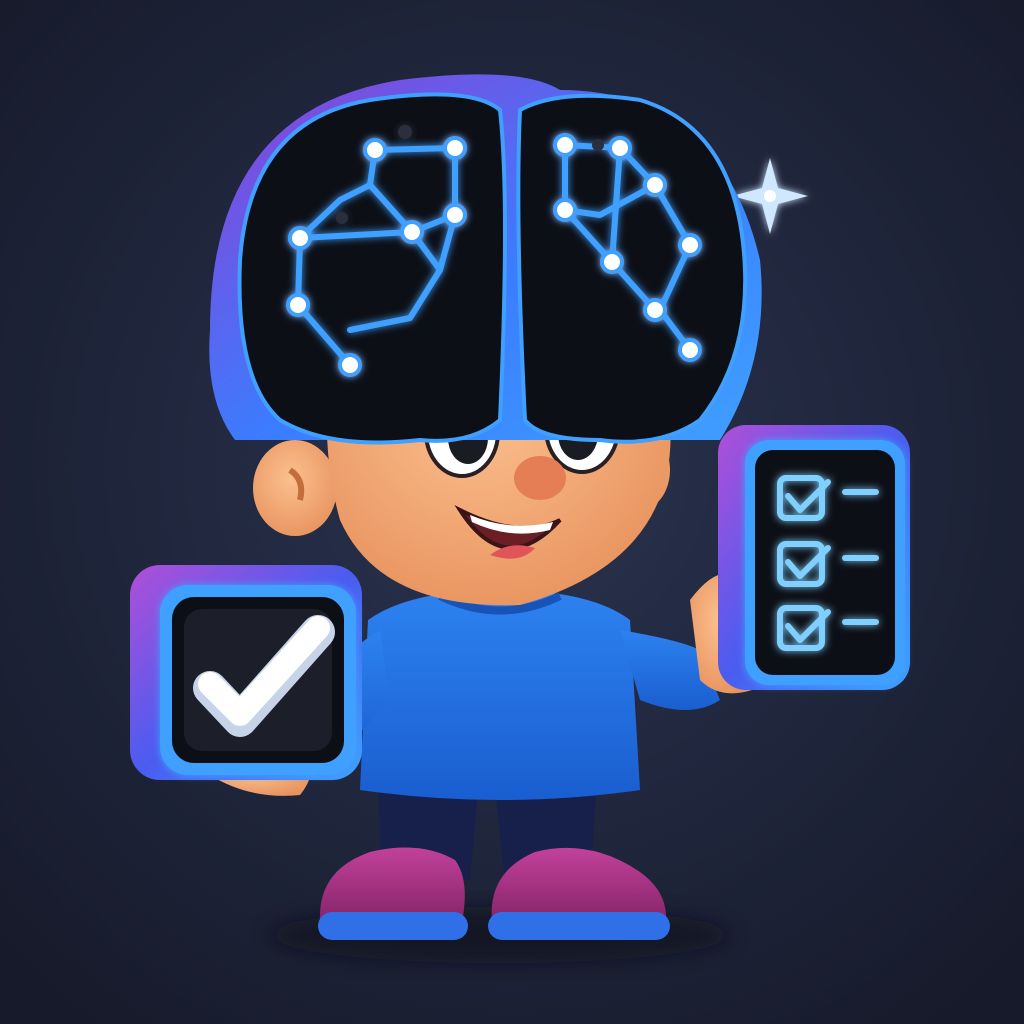 Image resolution: width=1024 pixels, height=1024 pixels. Describe the element at coordinates (295, 488) in the screenshot. I see `left-ear` at that location.